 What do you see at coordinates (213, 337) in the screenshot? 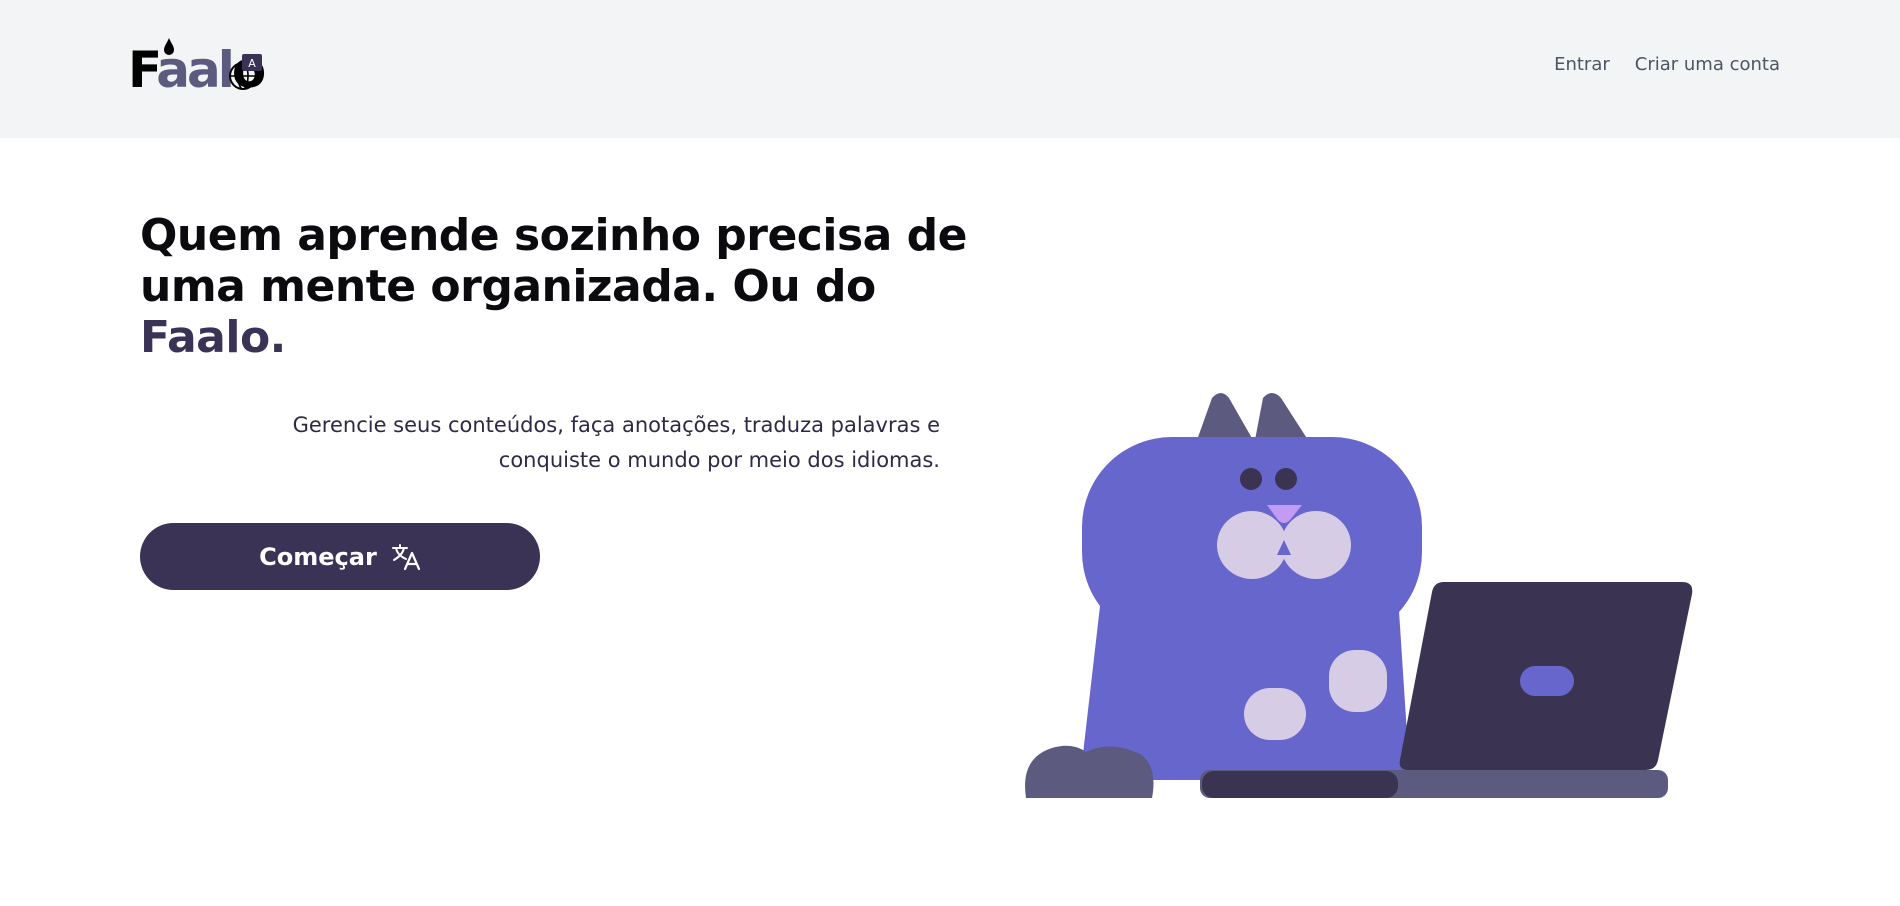
I see `hero-title-brand: Faalo.` at bounding box center [213, 337].